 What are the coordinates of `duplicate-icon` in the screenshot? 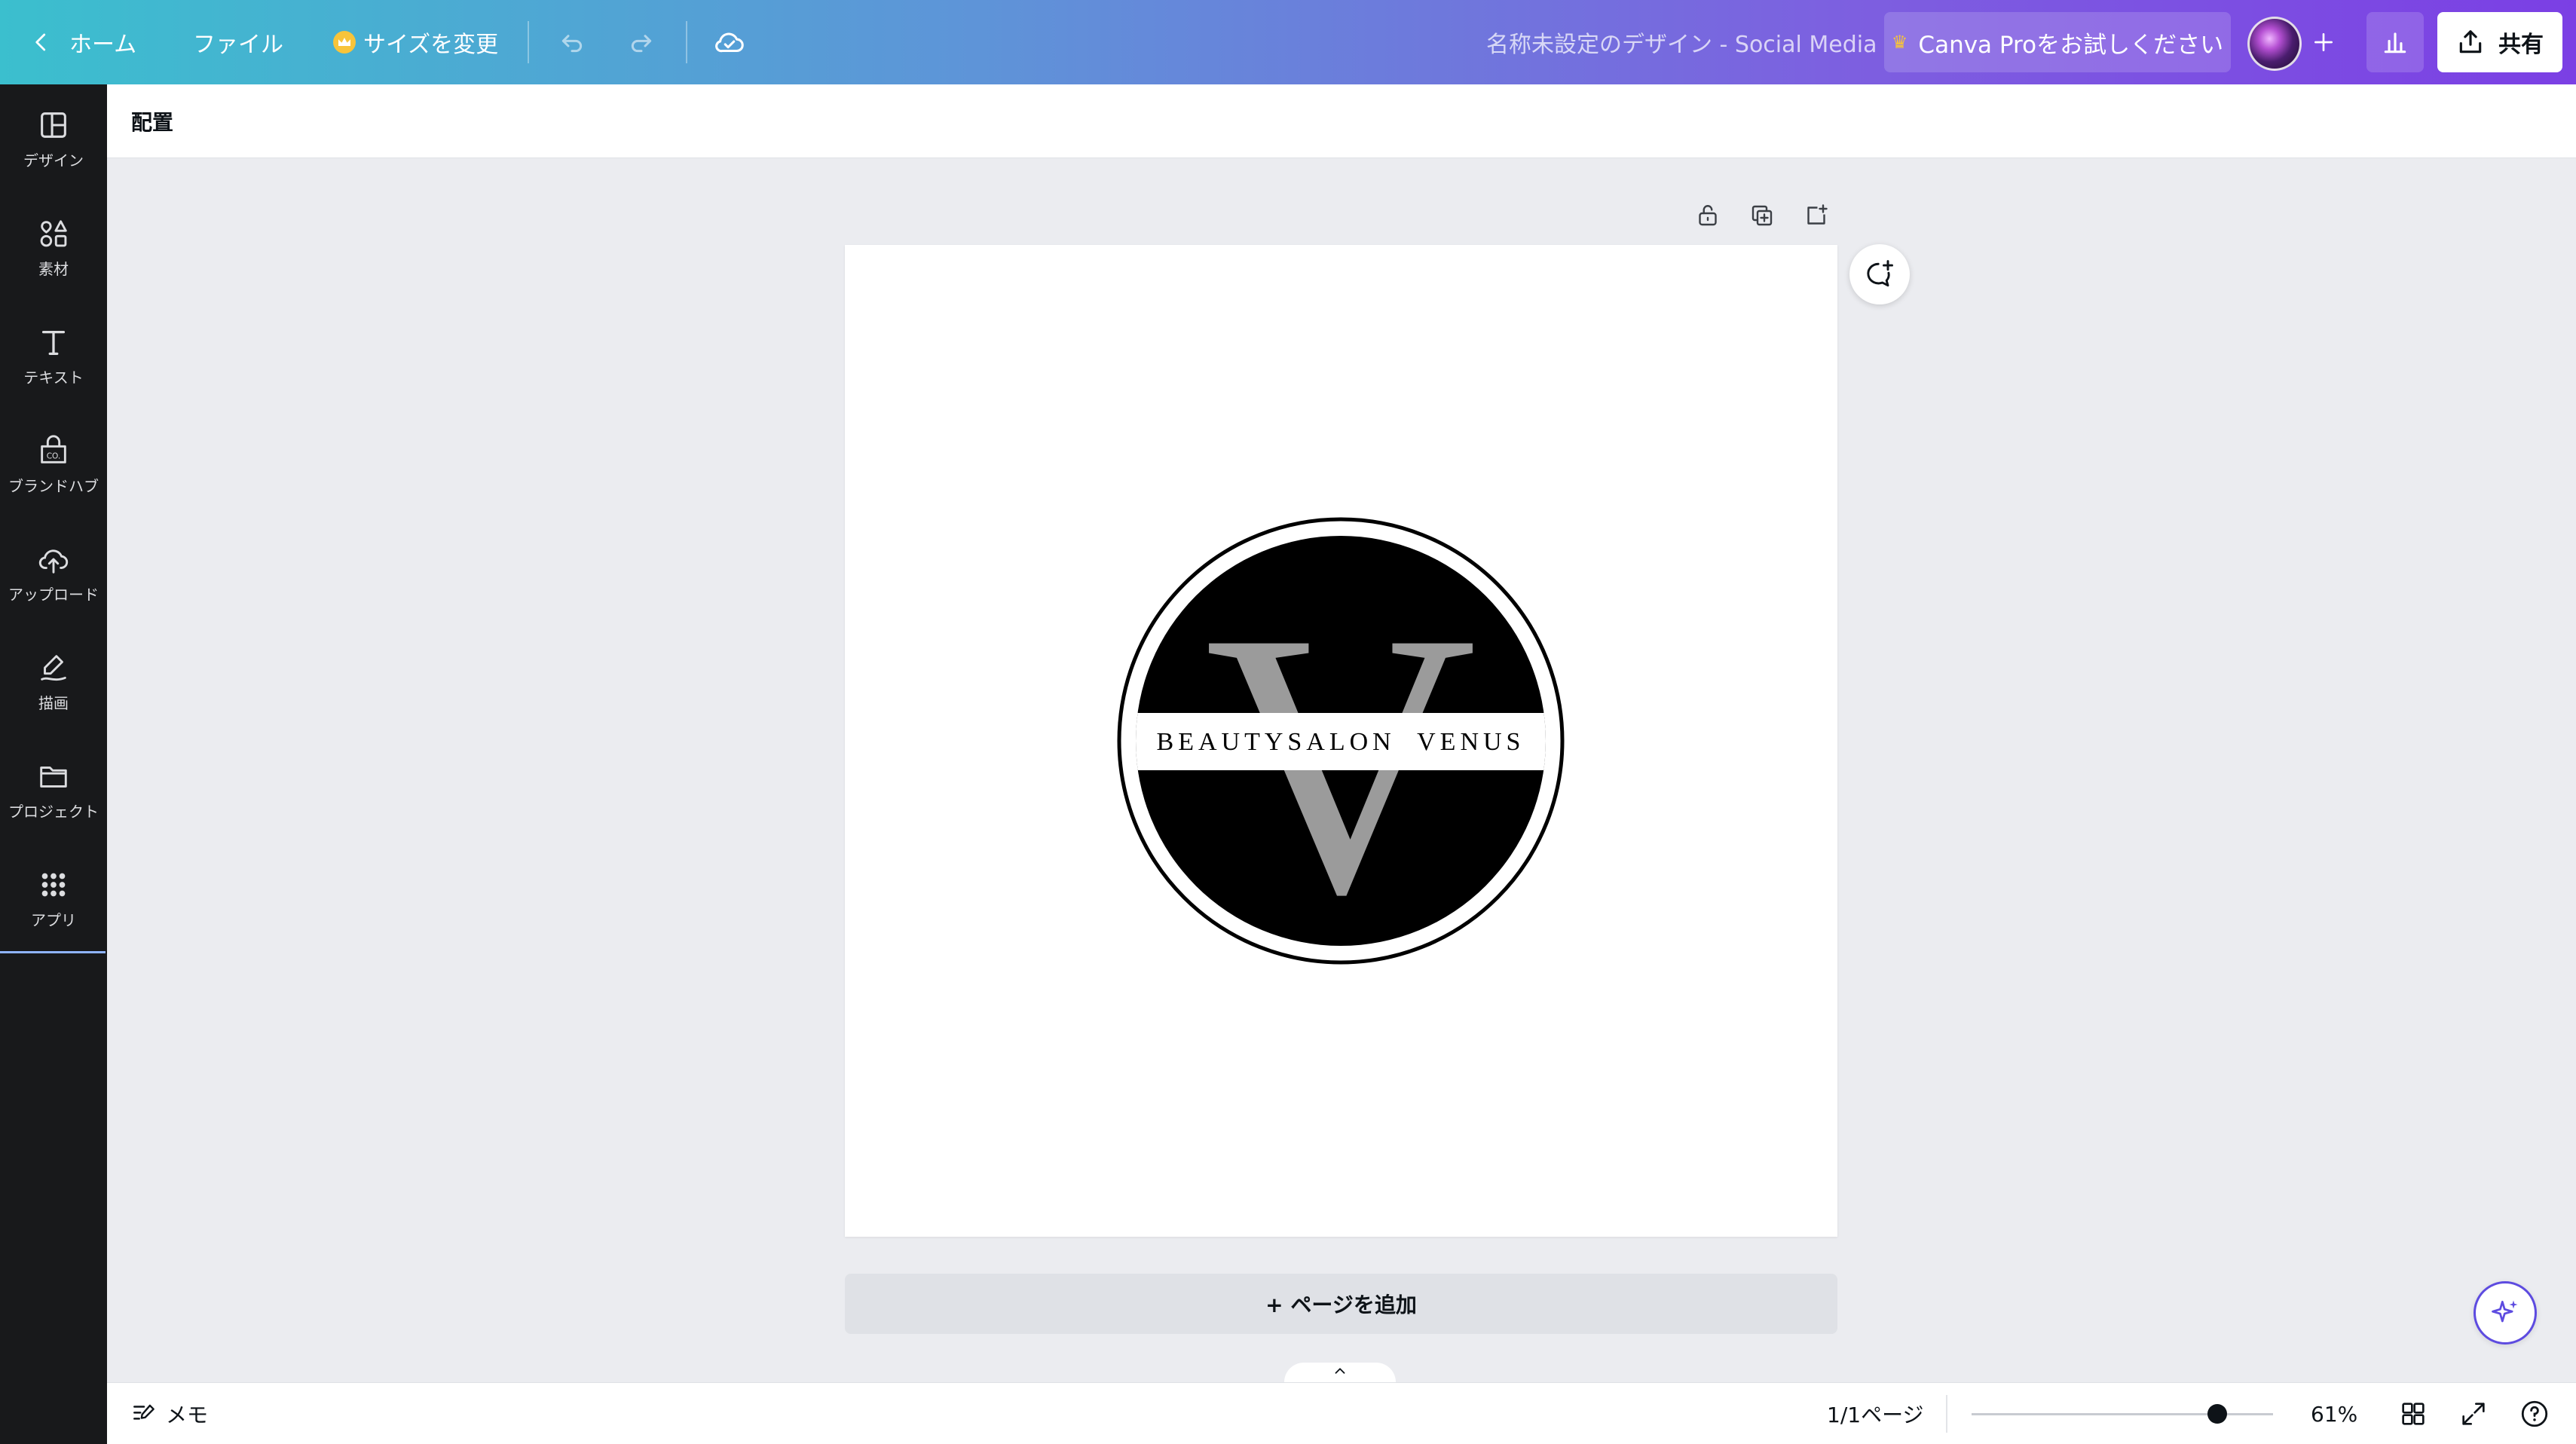 It's located at (1762, 215).